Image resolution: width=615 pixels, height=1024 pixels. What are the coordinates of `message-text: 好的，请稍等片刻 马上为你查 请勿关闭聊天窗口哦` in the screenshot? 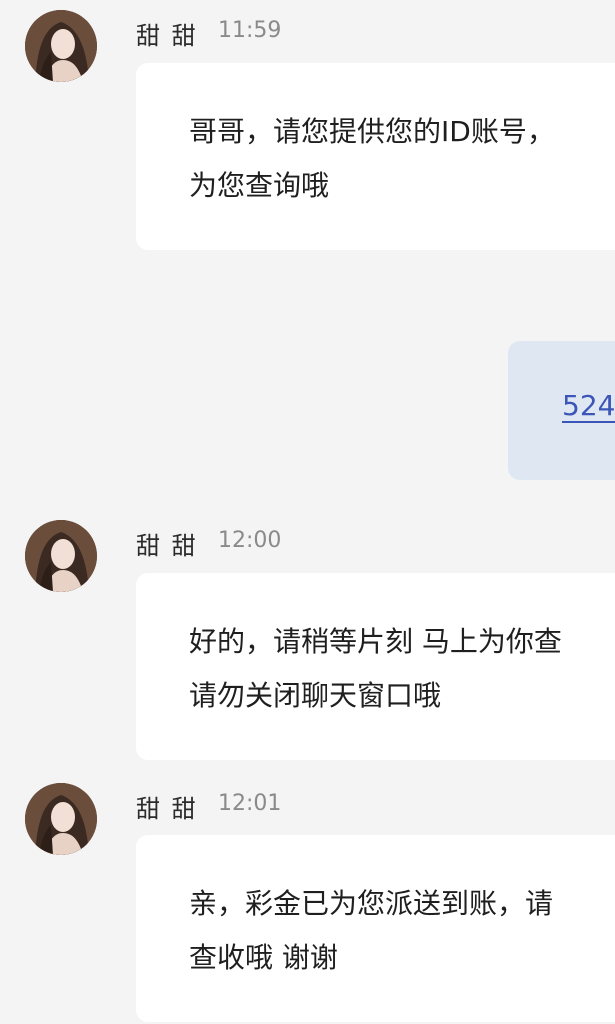 It's located at (375, 668).